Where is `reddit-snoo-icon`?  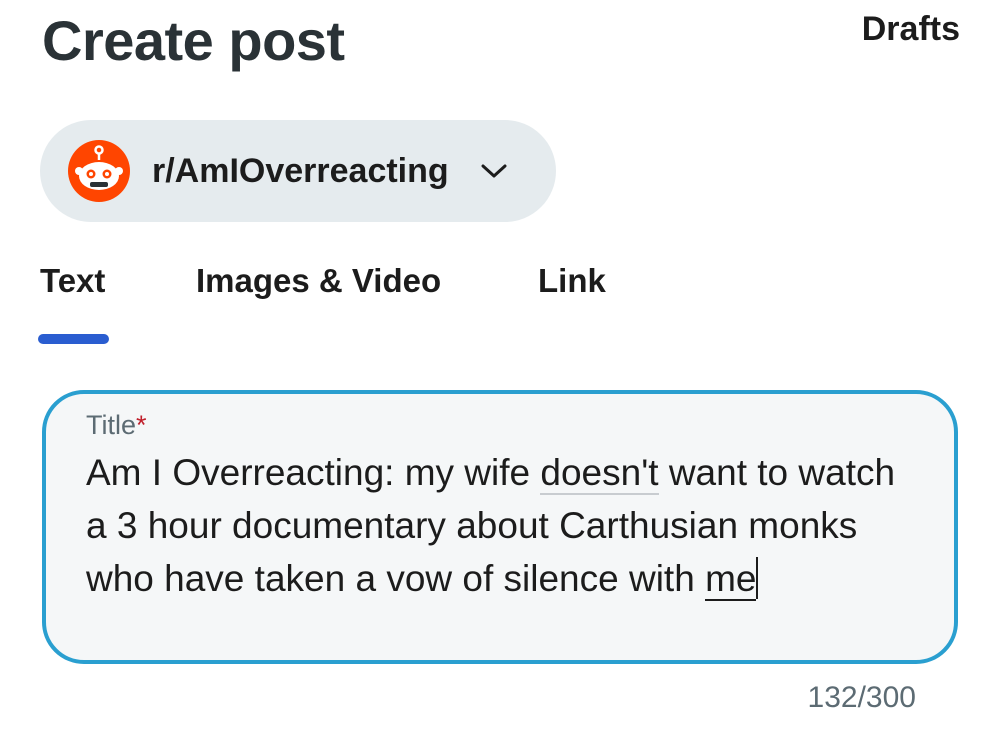
reddit-snoo-icon is located at coordinates (99, 171).